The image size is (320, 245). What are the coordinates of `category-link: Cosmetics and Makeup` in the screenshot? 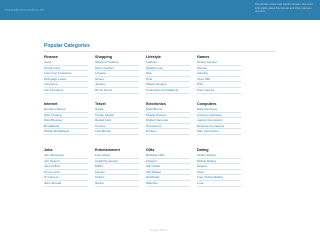 It's located at (168, 91).